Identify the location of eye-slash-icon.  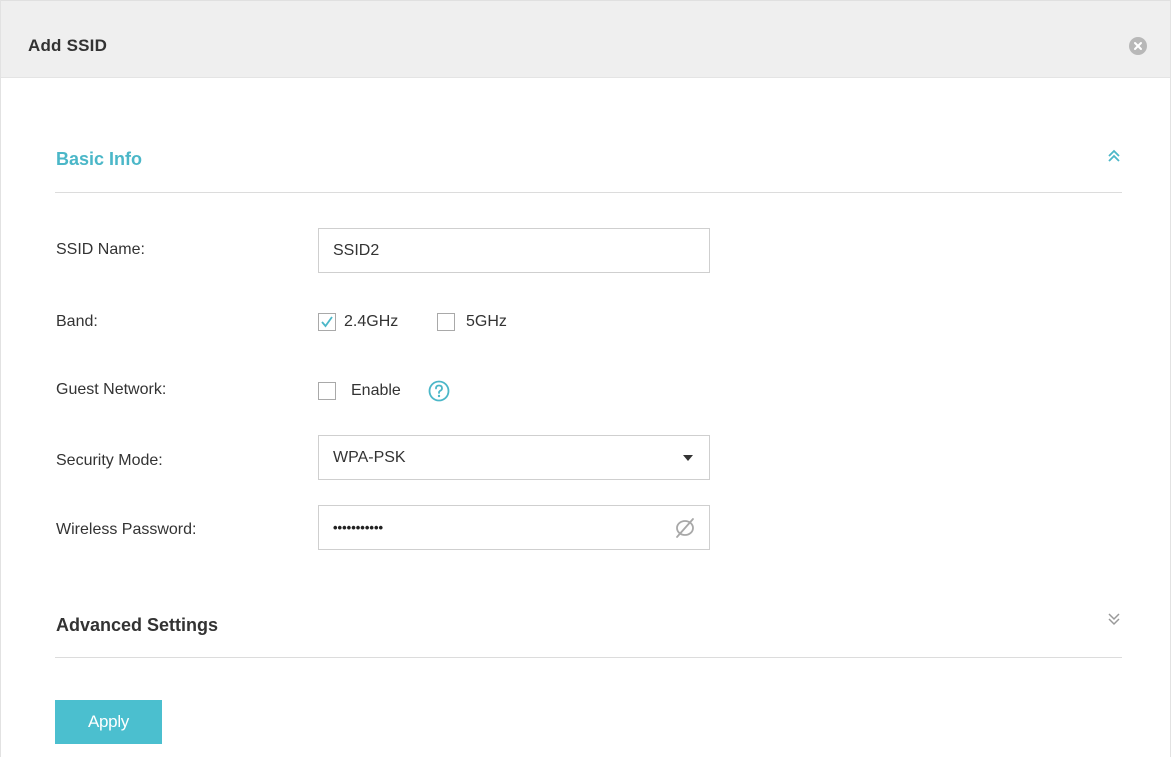
(685, 528).